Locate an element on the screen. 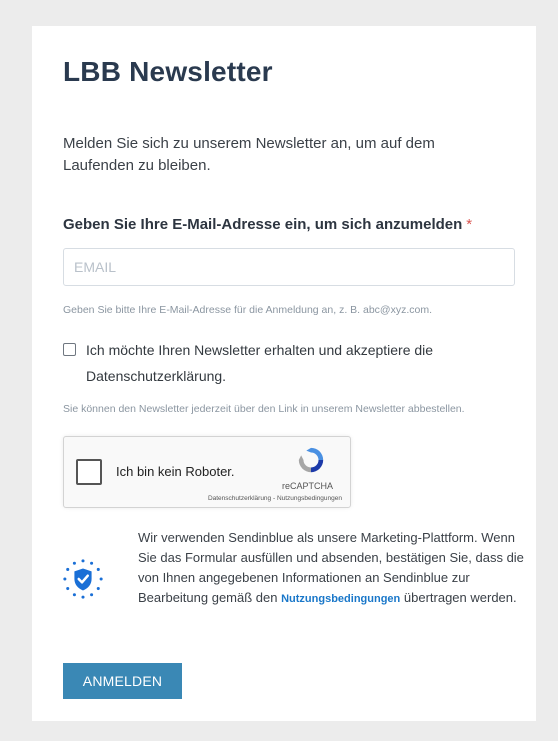 This screenshot has width=558, height=741. subscribe-button: ANMELDEN is located at coordinates (122, 681).